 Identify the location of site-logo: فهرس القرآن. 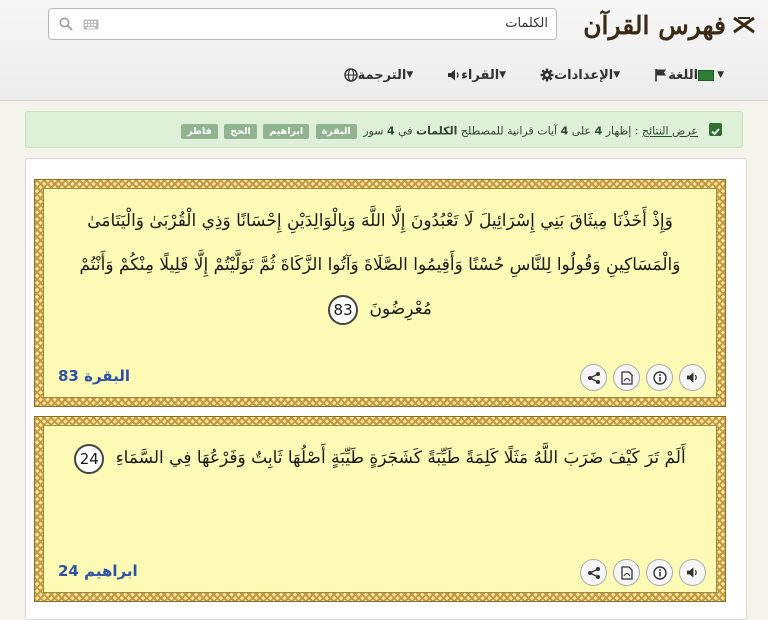
(669, 25).